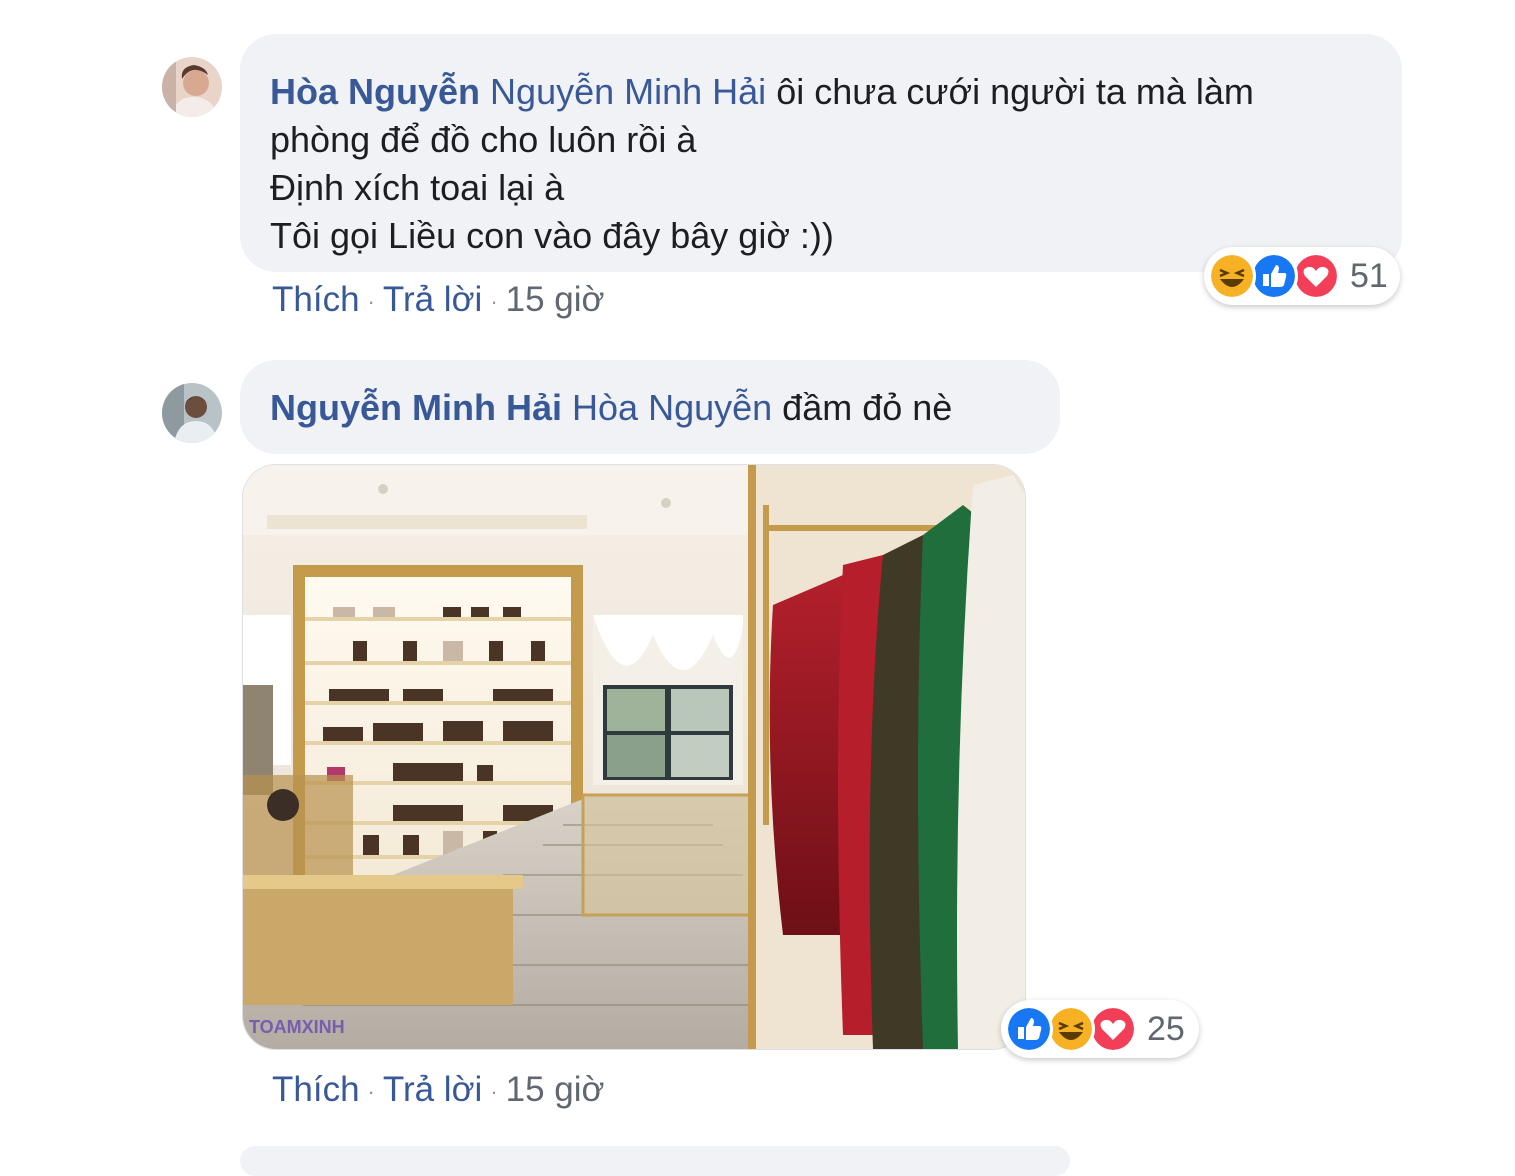 The image size is (1515, 1176). I want to click on next-comment-bubble, so click(655, 1161).